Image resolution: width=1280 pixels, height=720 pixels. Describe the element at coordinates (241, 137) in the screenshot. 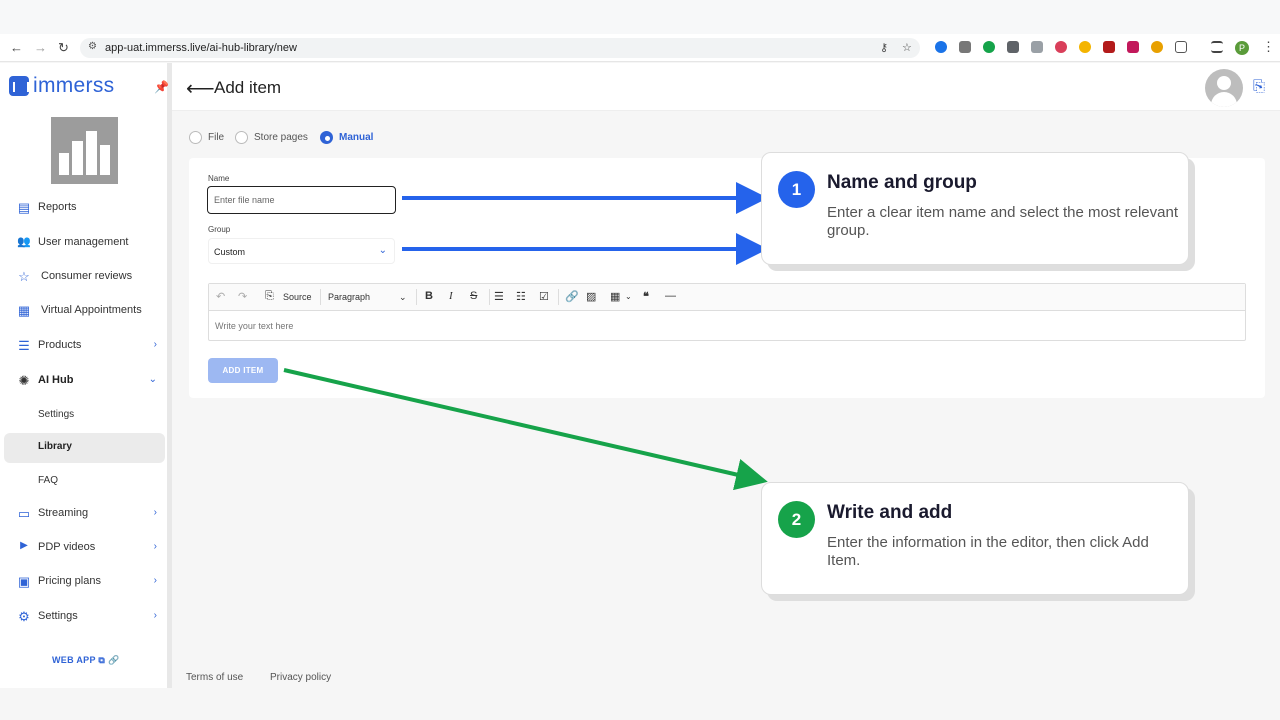

I see `radio-store-pages` at that location.